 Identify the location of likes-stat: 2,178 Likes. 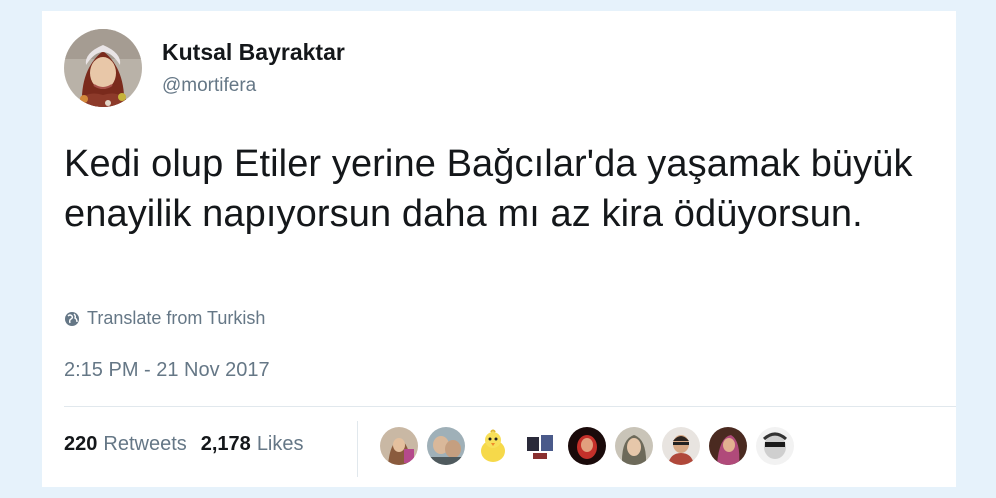
(252, 444).